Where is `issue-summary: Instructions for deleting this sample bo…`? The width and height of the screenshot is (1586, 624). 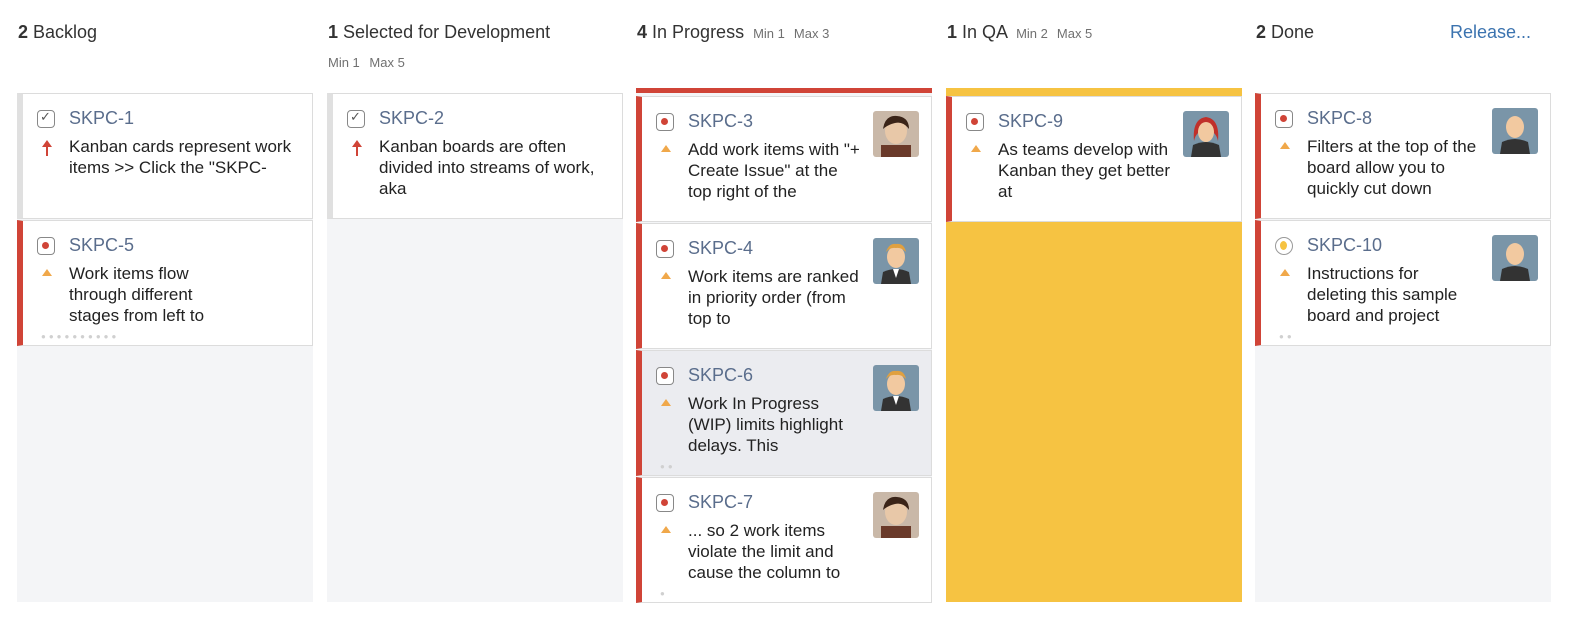 issue-summary: Instructions for deleting this sample bo… is located at coordinates (1382, 294).